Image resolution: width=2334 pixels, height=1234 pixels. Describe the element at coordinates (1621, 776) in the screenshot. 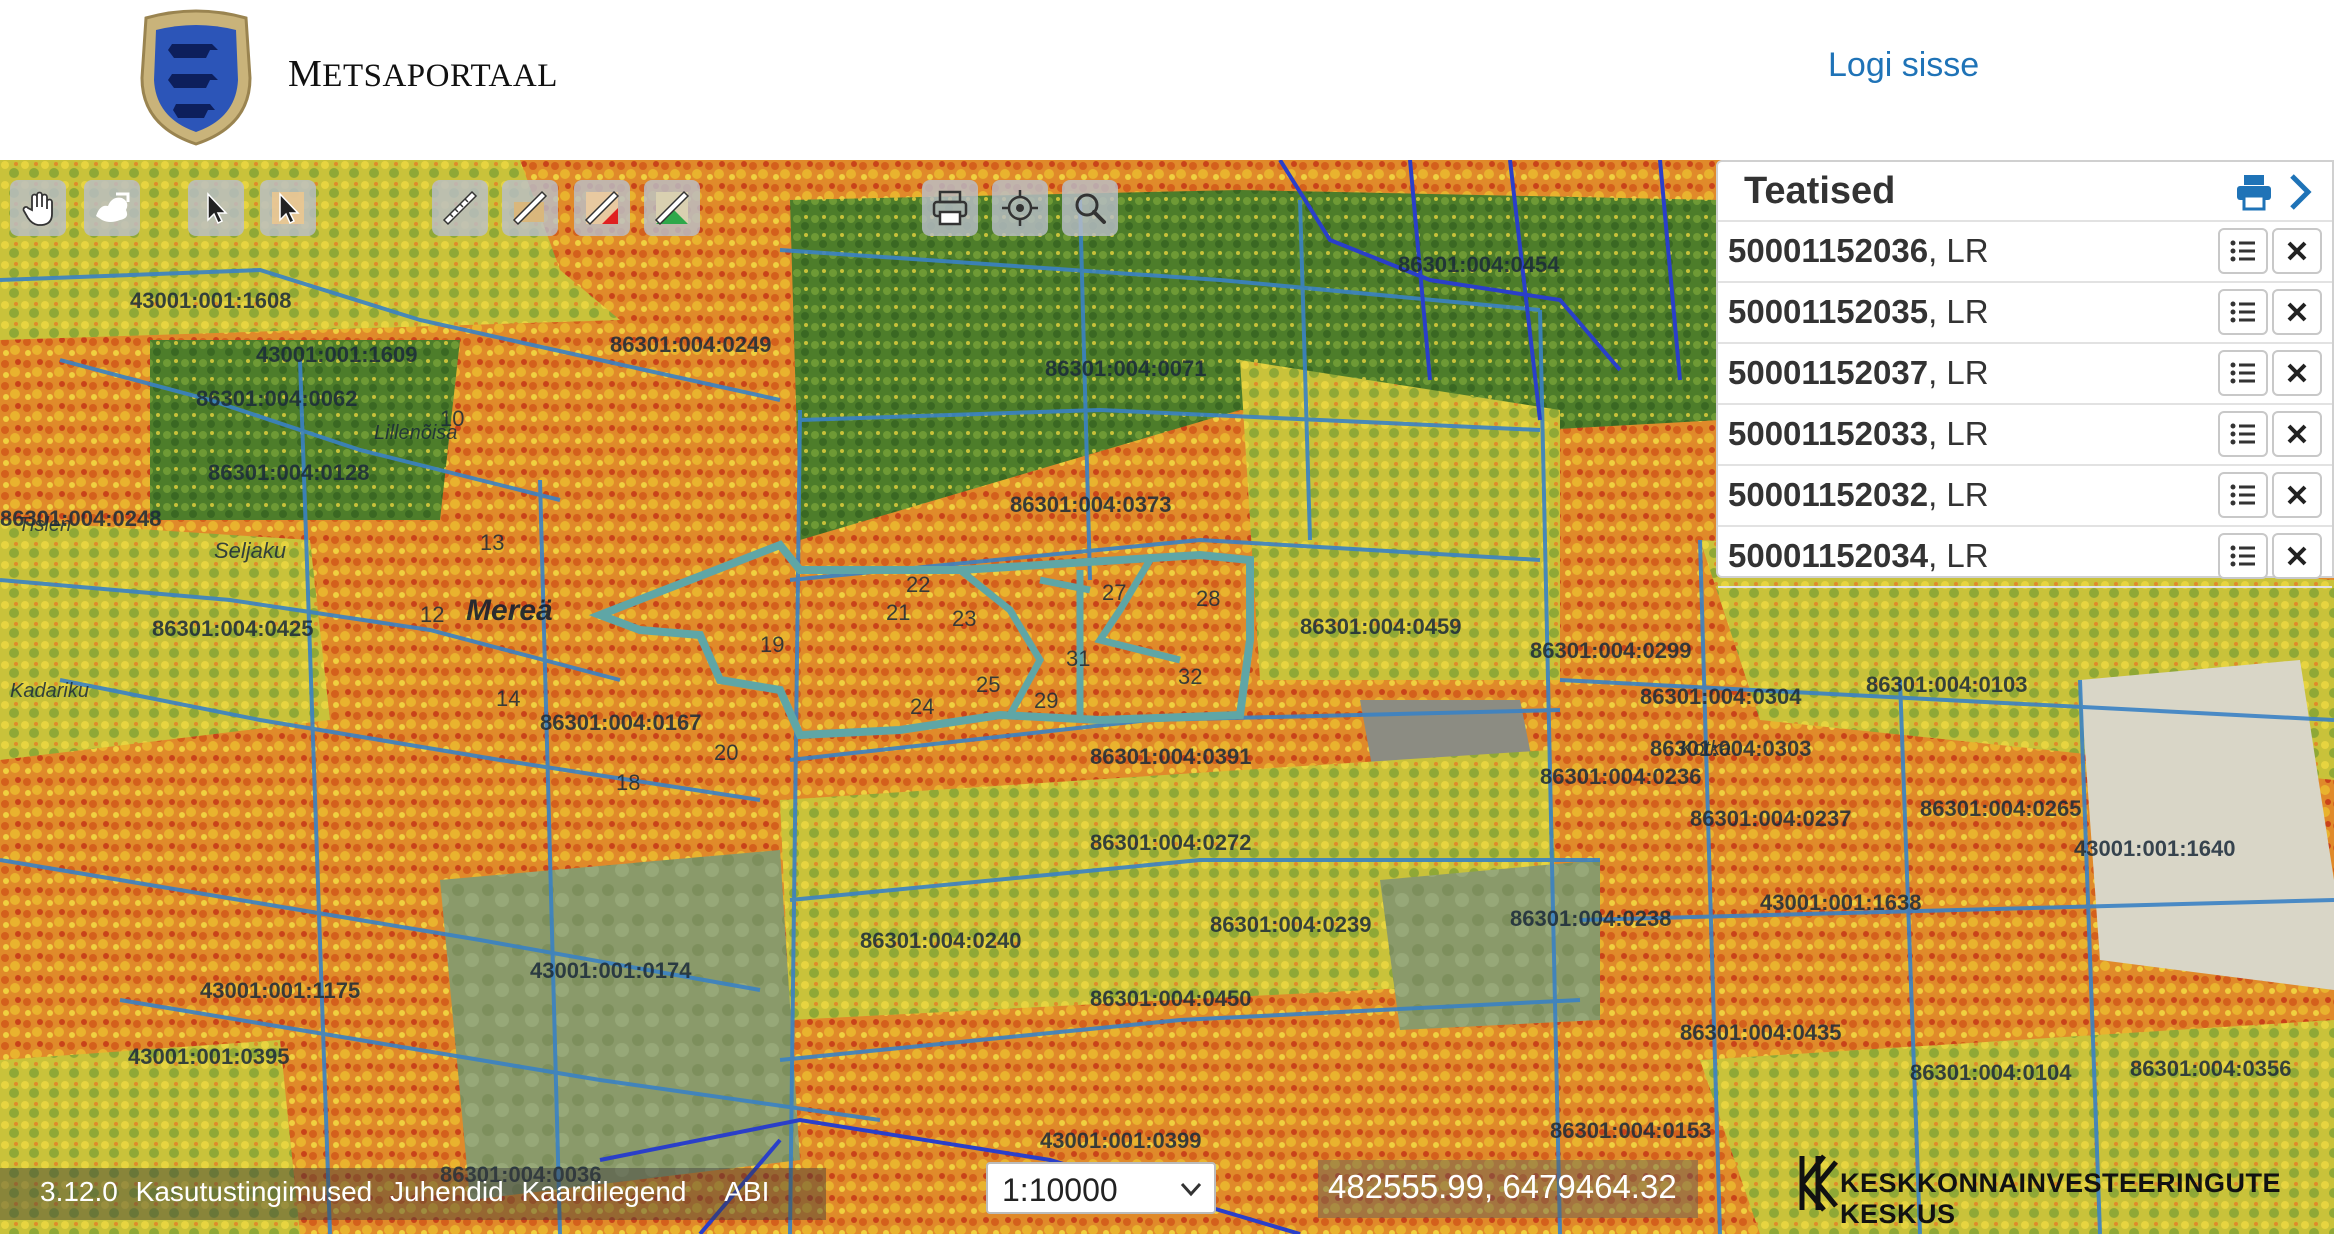

I see `map-label: 86301:004:0236` at that location.